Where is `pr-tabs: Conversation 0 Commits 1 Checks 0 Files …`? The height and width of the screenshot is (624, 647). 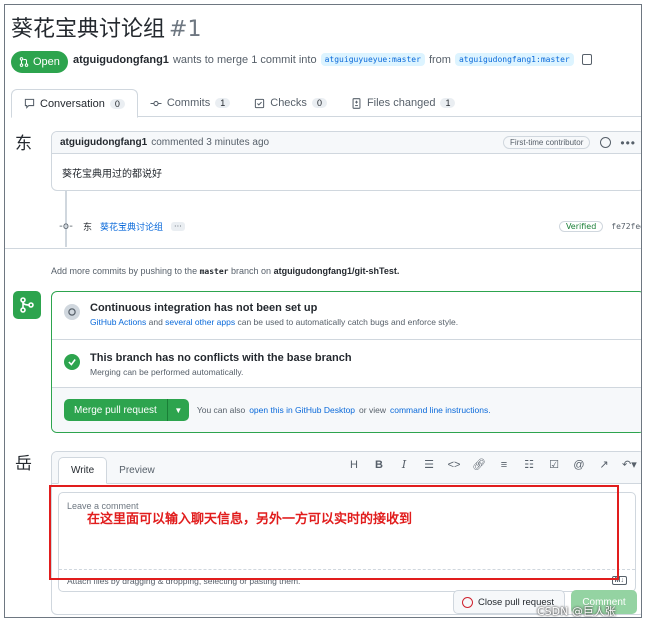 pr-tabs: Conversation 0 Commits 1 Checks 0 Files … is located at coordinates (326, 103).